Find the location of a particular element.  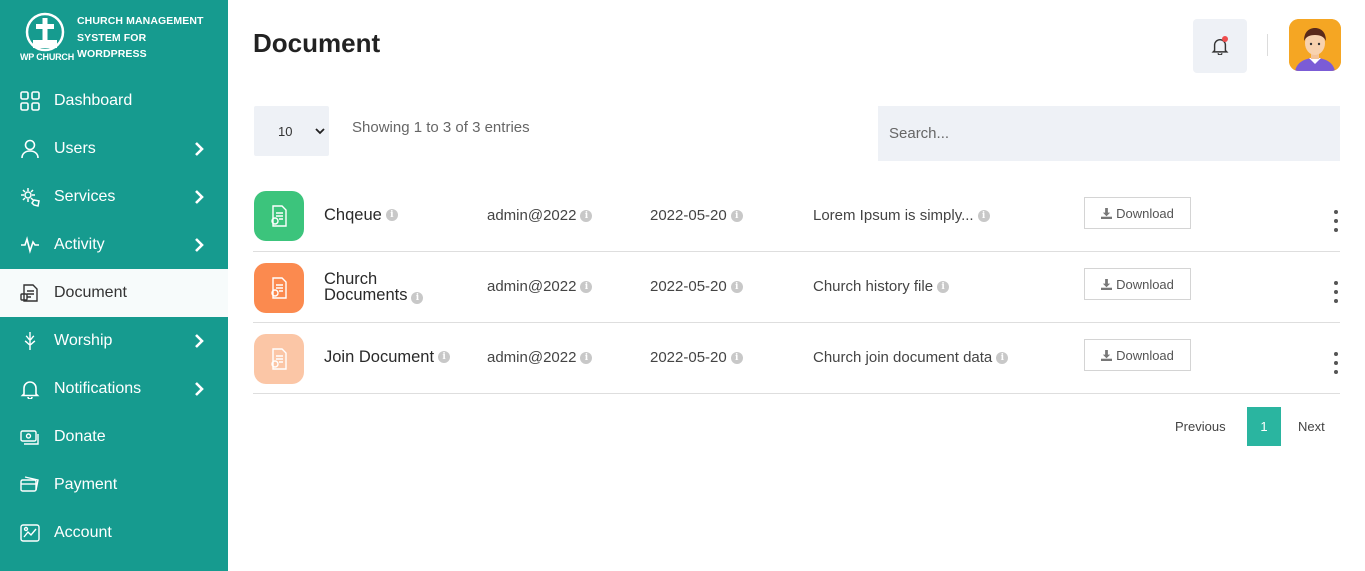

sidebar-item-label: Donate is located at coordinates (80, 436).